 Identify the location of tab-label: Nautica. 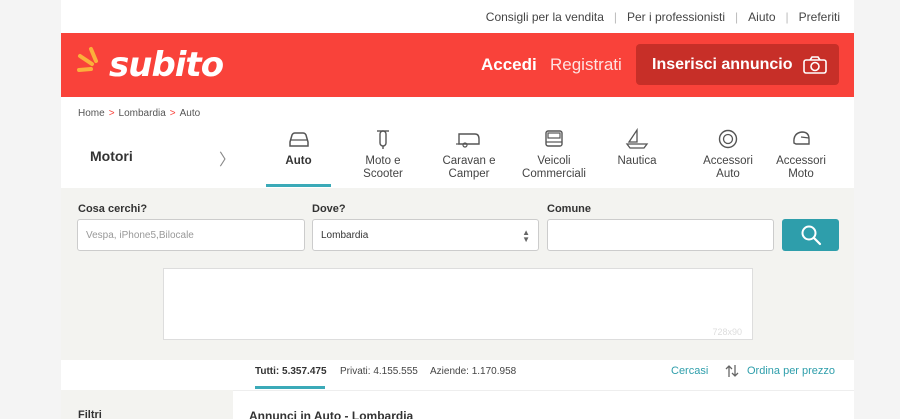
(637, 161).